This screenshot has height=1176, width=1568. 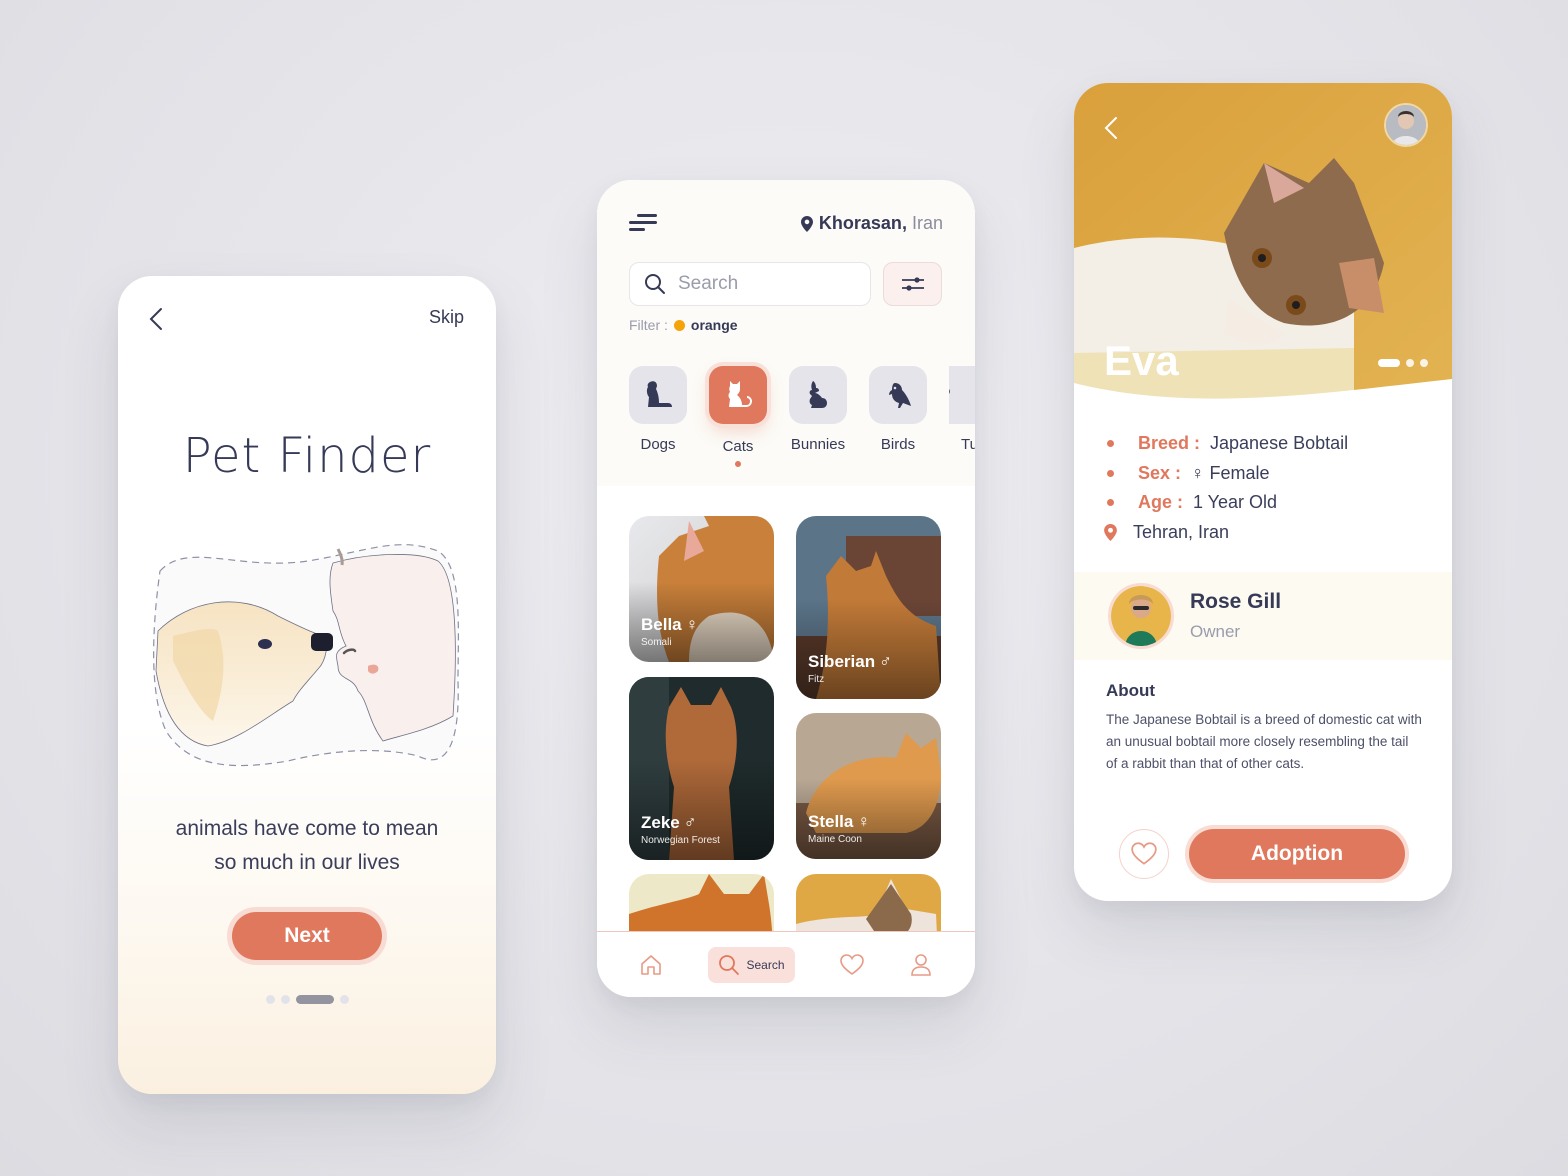 I want to click on favorite-button, so click(x=1144, y=854).